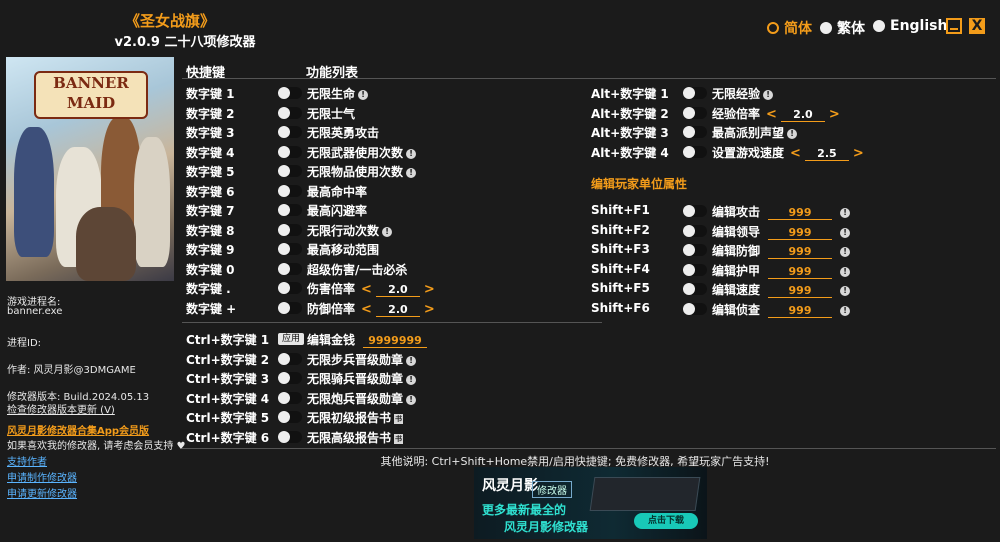 This screenshot has height=542, width=1000. I want to click on value-field: 2.5, so click(826, 154).